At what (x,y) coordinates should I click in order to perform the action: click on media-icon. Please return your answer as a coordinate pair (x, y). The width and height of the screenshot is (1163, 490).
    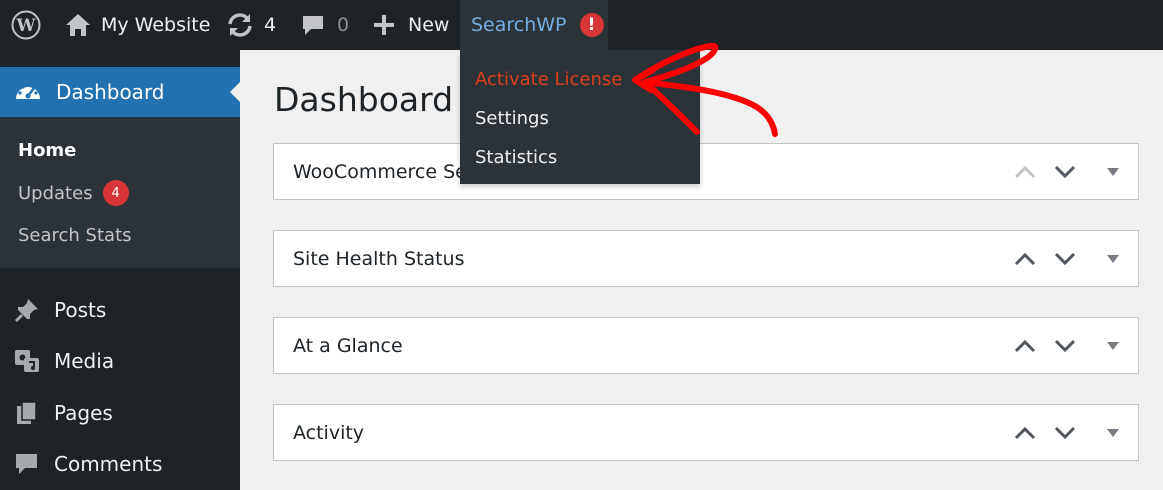
    Looking at the image, I should click on (27, 361).